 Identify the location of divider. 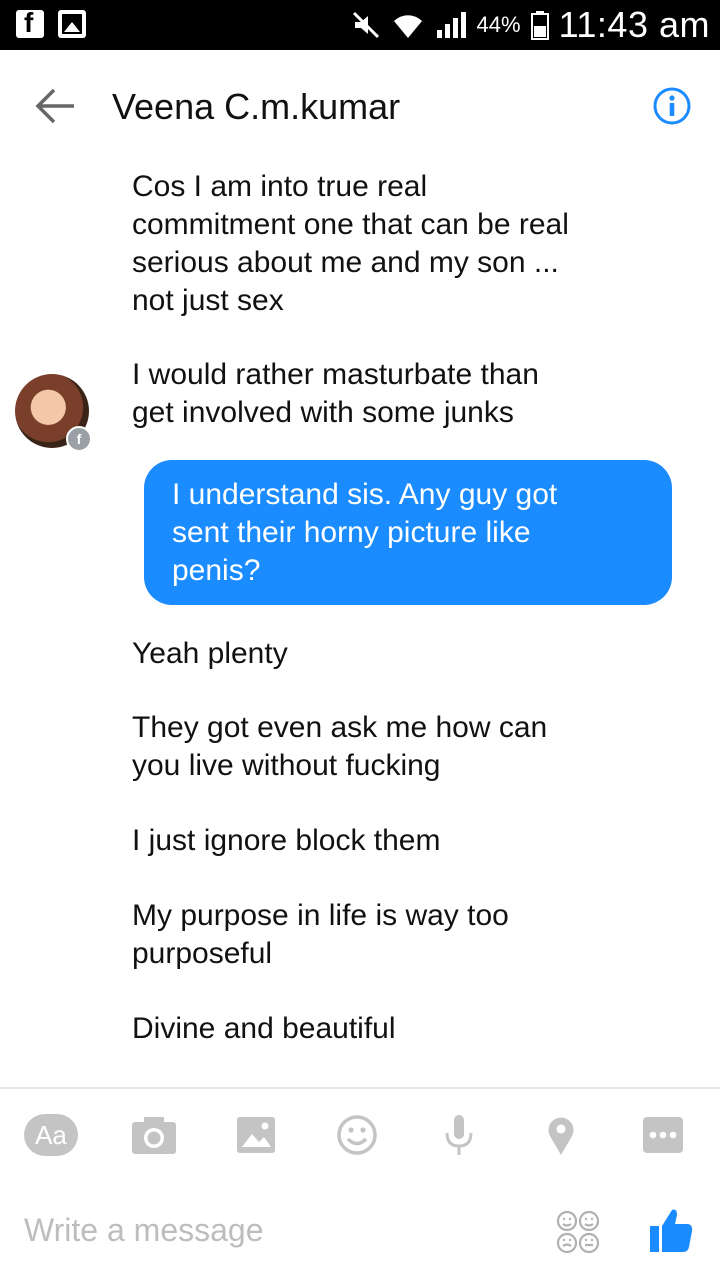
(360, 1088).